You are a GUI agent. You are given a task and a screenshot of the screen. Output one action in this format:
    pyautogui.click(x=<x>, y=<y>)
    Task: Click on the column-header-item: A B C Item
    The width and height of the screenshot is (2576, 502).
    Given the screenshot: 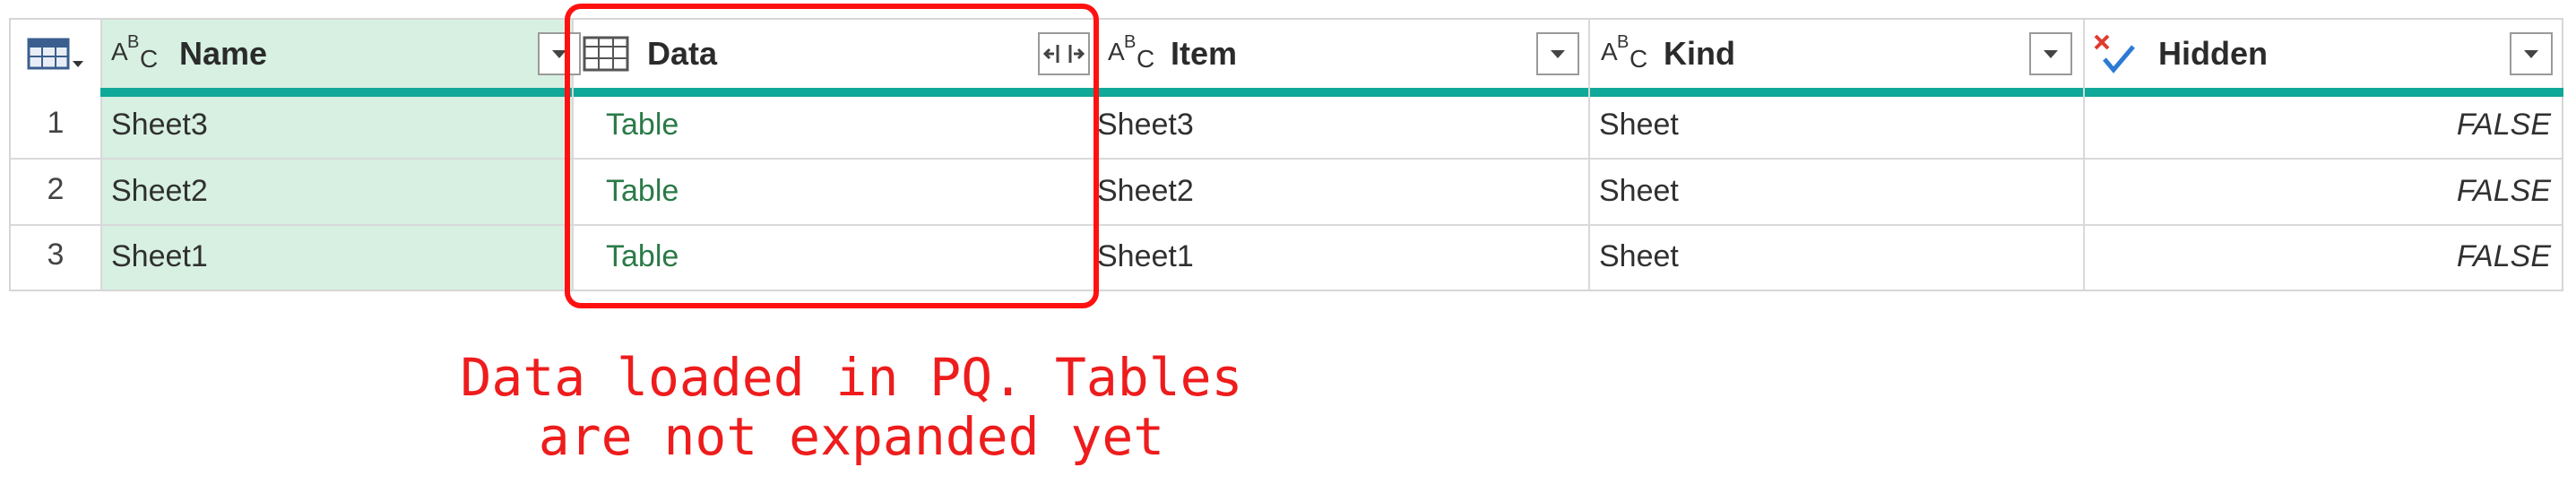 What is the action you would take?
    pyautogui.click(x=1343, y=54)
    